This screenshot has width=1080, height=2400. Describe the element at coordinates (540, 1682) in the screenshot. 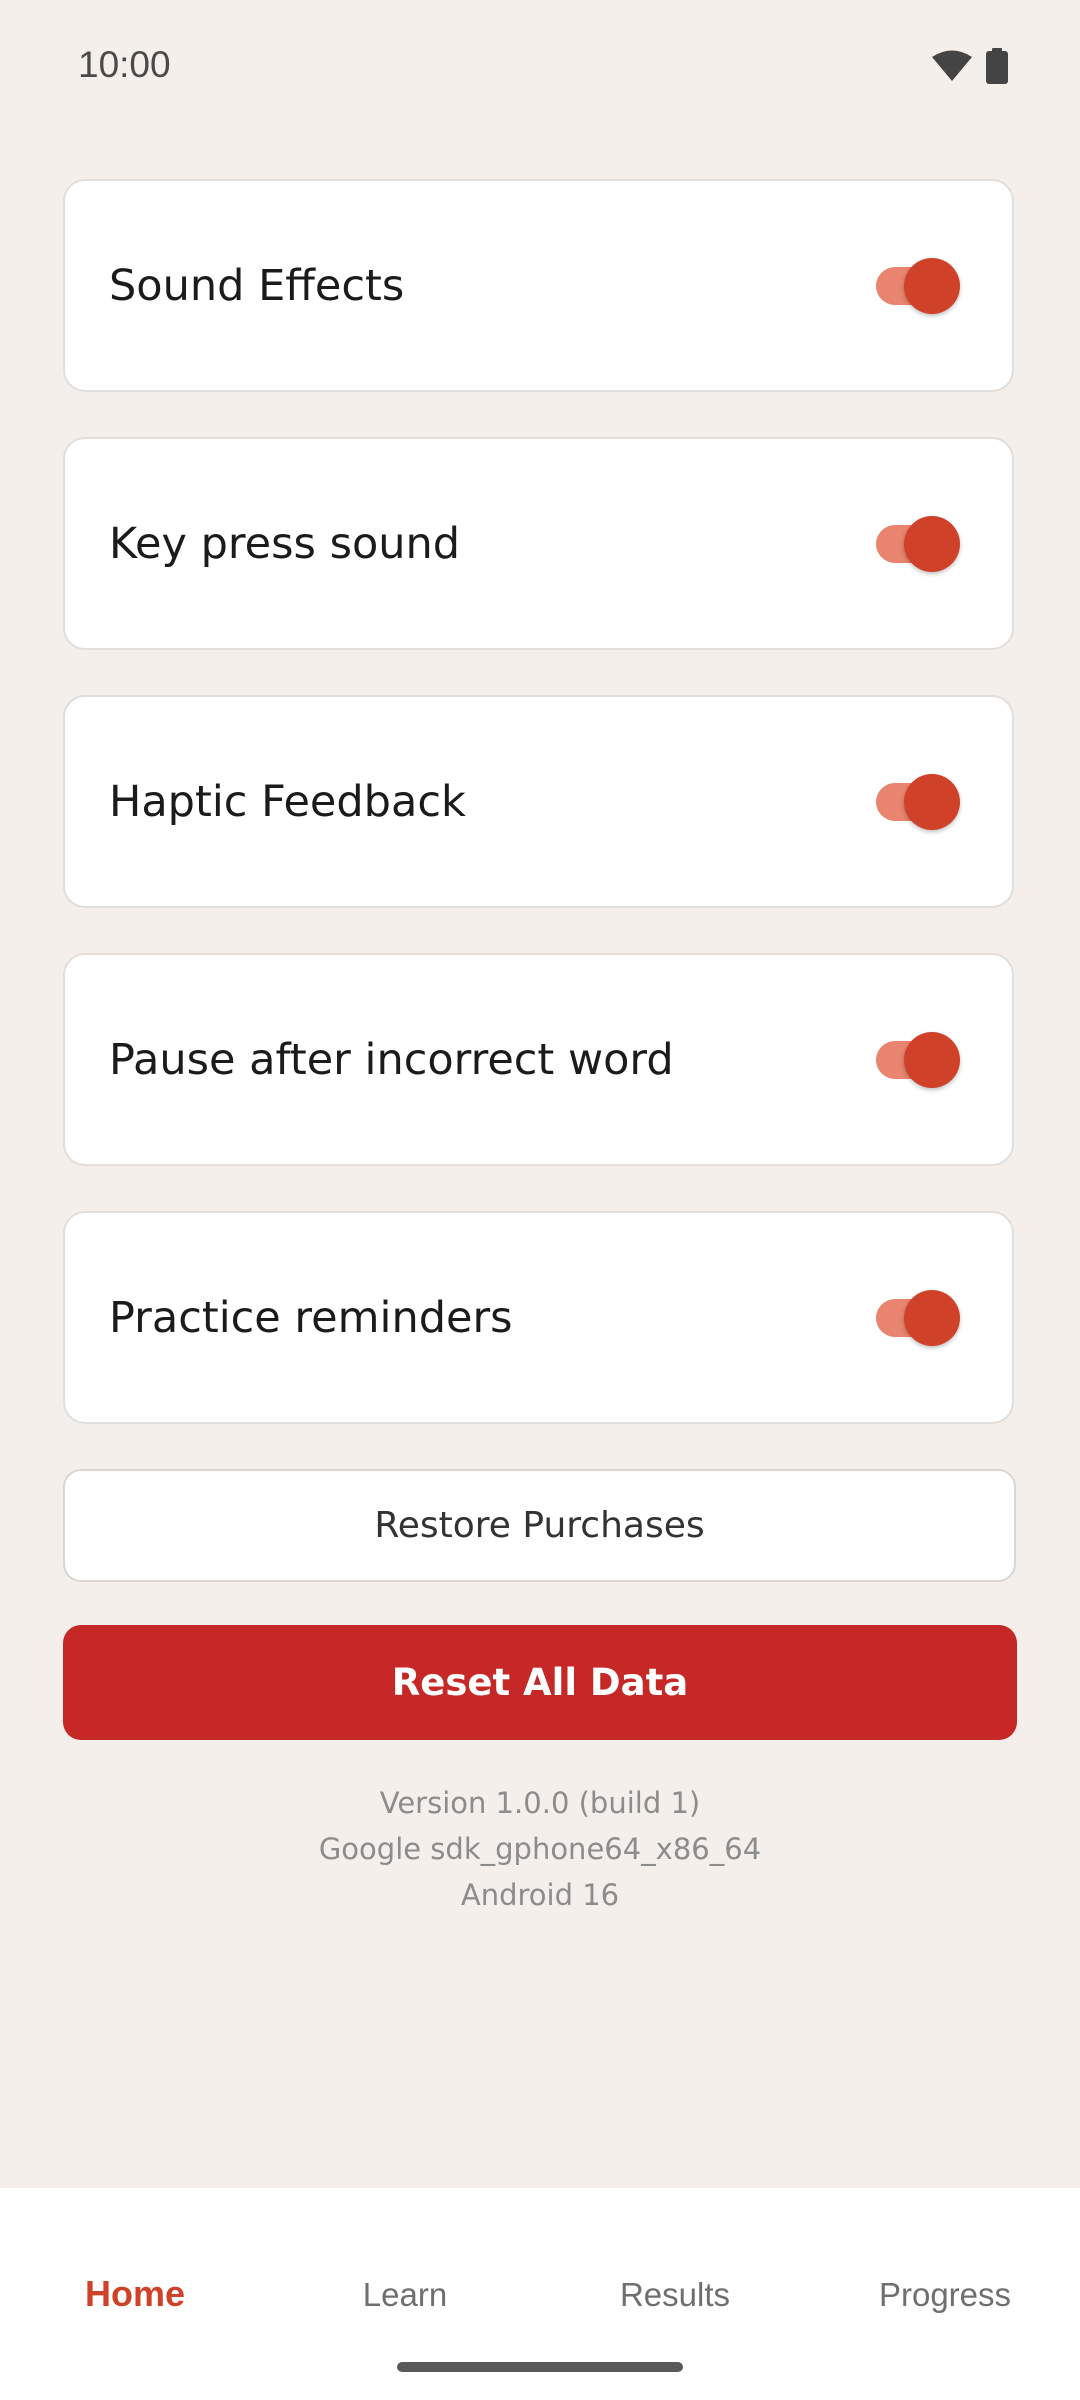

I see `reset-all-data-button: Reset All Data` at that location.